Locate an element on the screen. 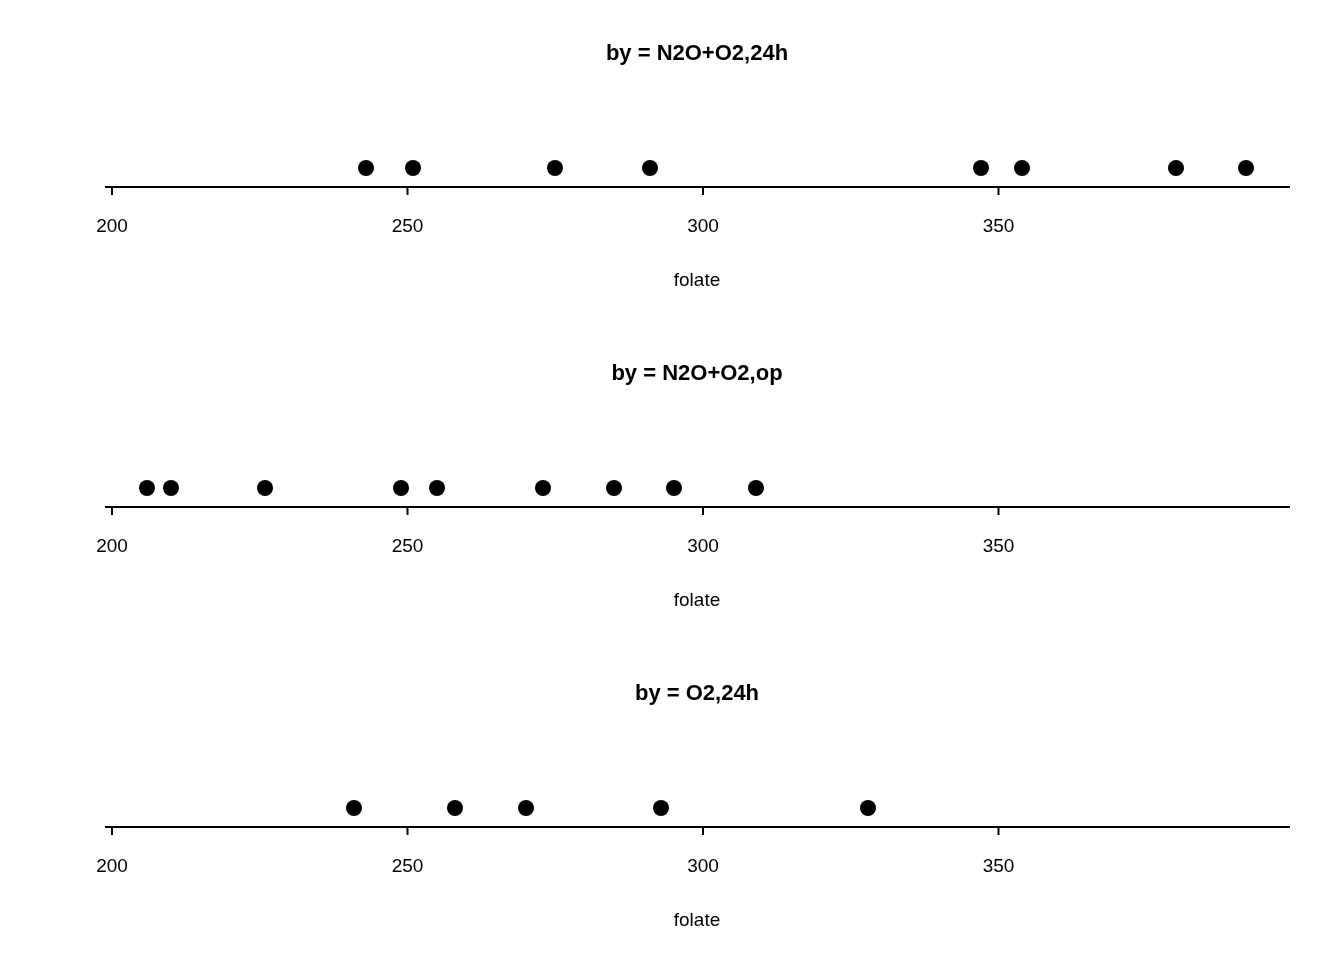 Image resolution: width=1344 pixels, height=960 pixels. chart-title: by = O2,24h is located at coordinates (697, 692).